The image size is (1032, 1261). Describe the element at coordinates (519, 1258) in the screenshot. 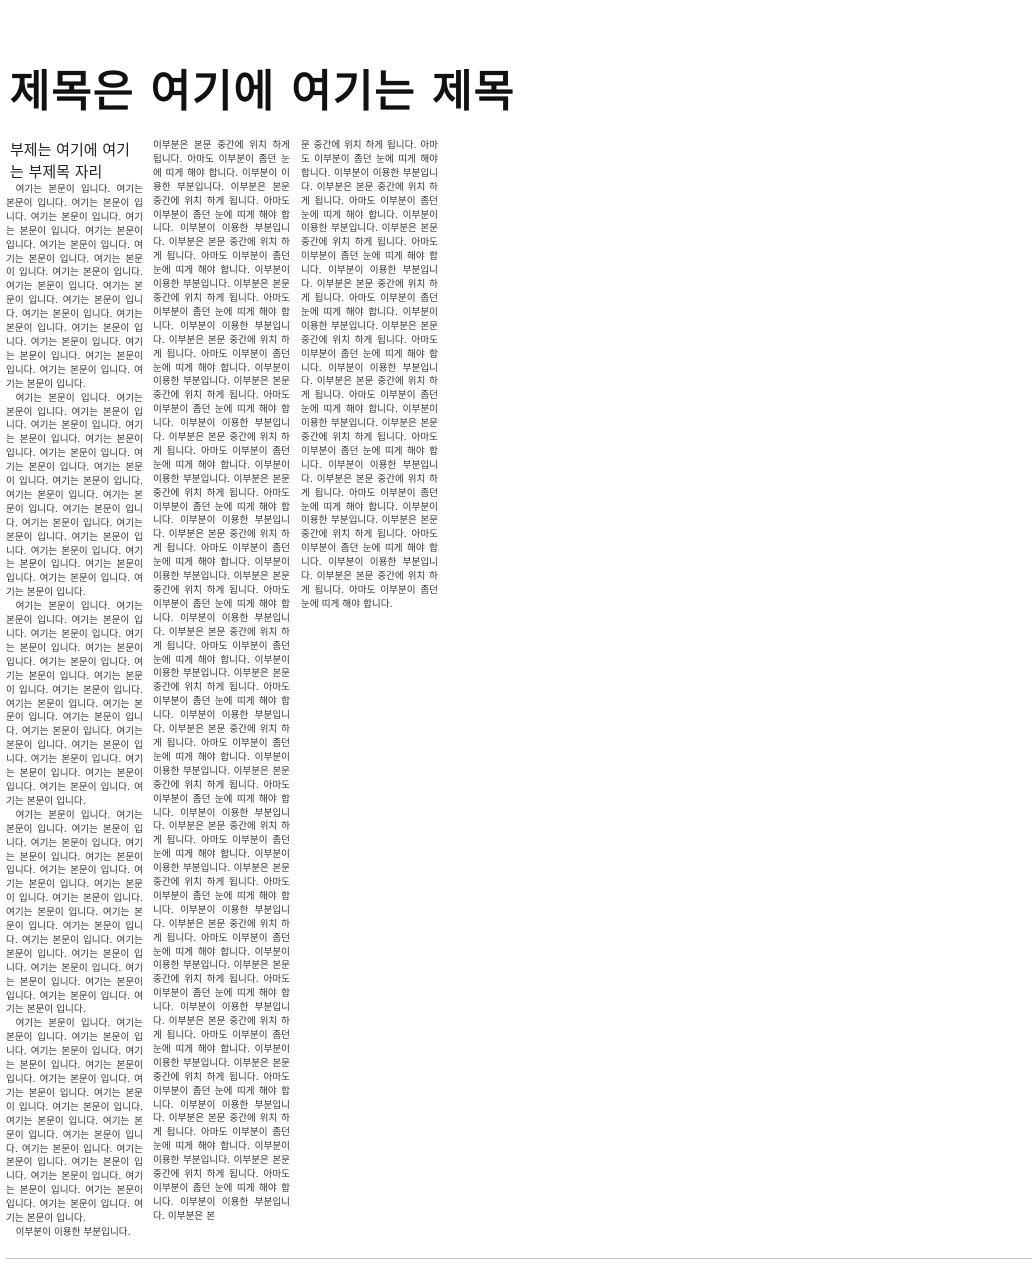

I see `bottom-divider` at that location.